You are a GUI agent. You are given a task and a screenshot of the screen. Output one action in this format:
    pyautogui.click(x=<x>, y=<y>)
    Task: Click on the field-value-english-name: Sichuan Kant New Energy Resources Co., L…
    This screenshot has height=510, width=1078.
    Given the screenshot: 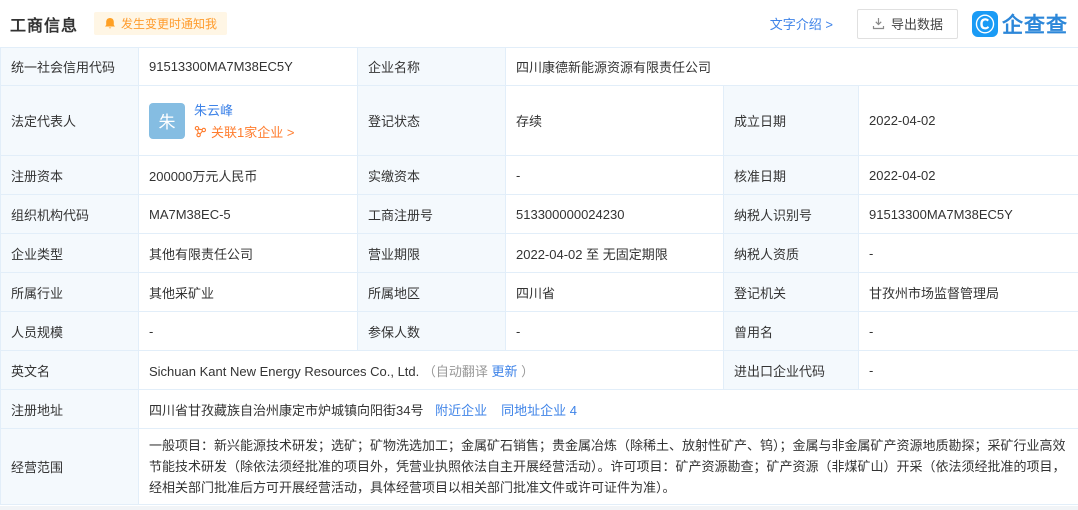 What is the action you would take?
    pyautogui.click(x=431, y=370)
    